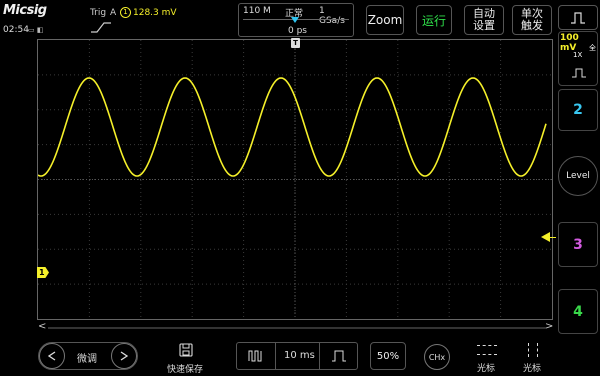  I want to click on trigger-panel: Trig A 1 128.3 mV, so click(139, 19).